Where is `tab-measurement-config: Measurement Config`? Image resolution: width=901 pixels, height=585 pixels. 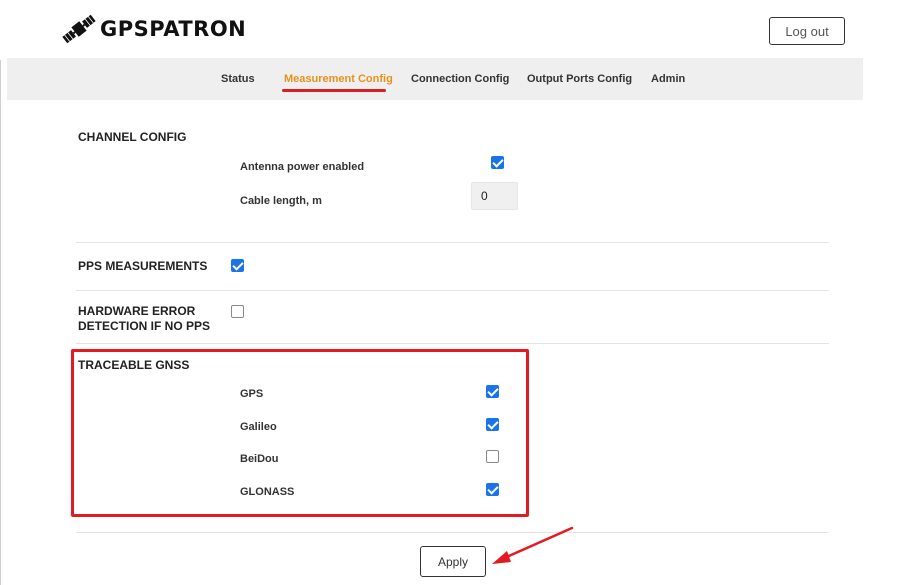 tab-measurement-config: Measurement Config is located at coordinates (338, 79).